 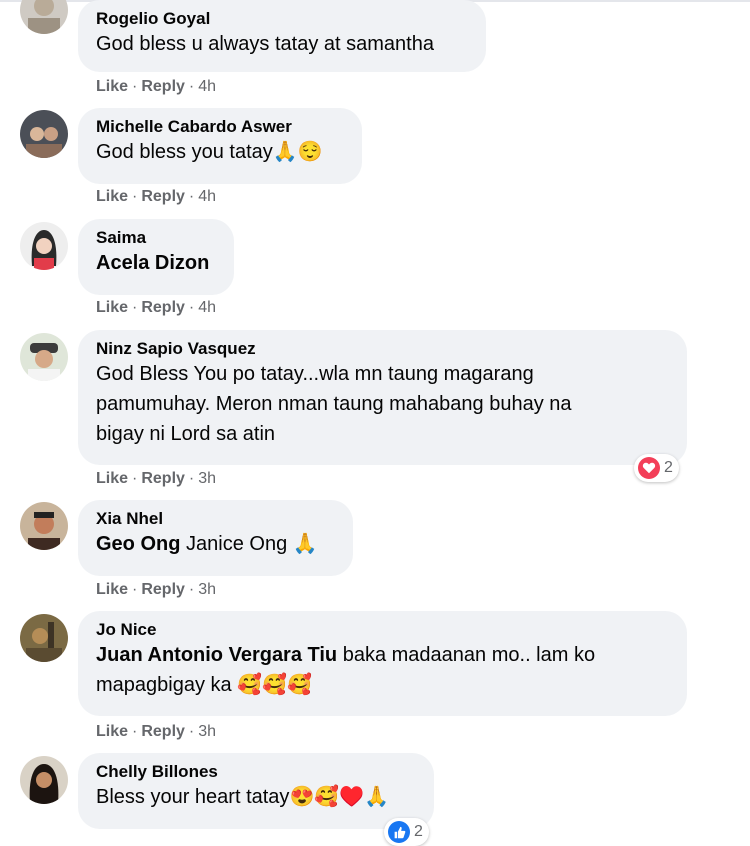 I want to click on comment-author: Michelle Cabardo Aswer, so click(x=220, y=127).